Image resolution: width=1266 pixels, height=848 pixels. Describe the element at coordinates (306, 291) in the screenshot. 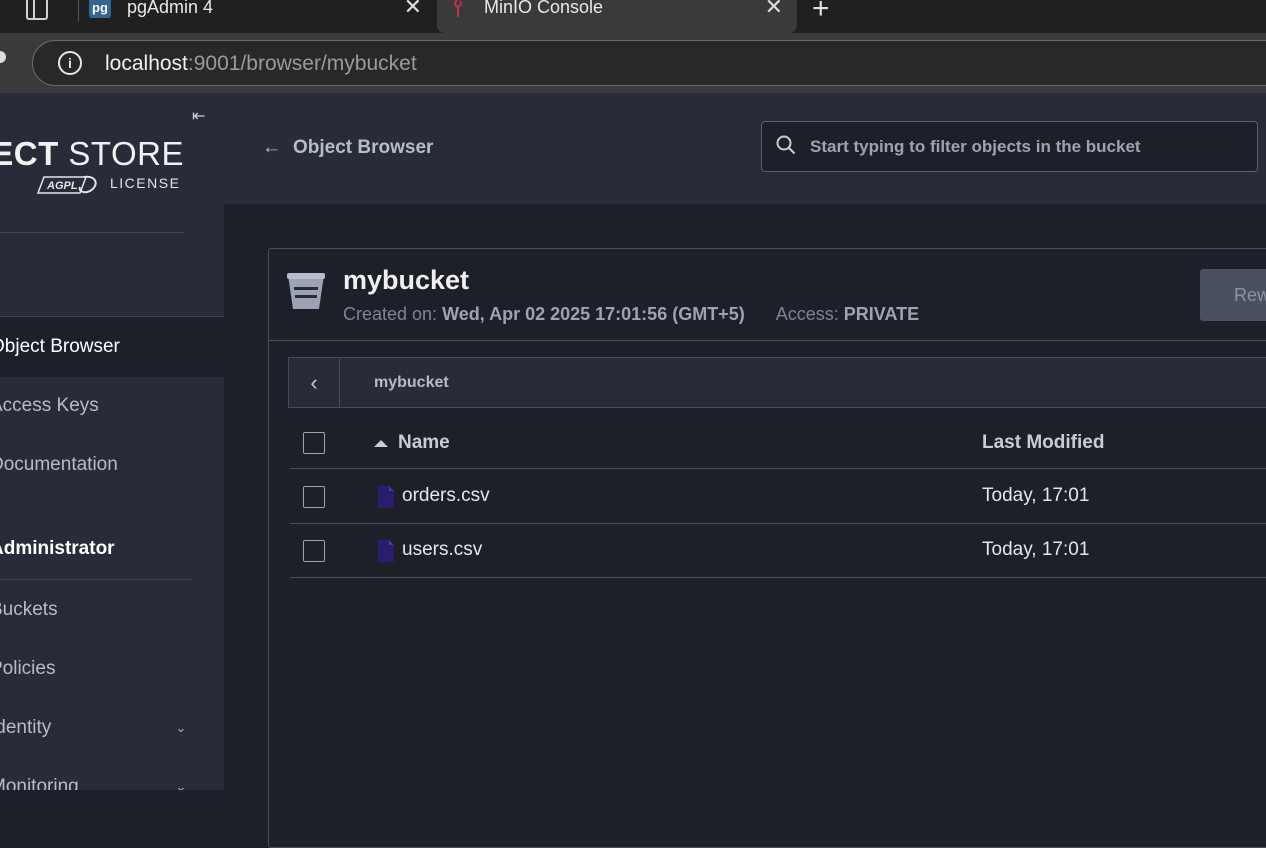

I see `bucket-icon` at that location.